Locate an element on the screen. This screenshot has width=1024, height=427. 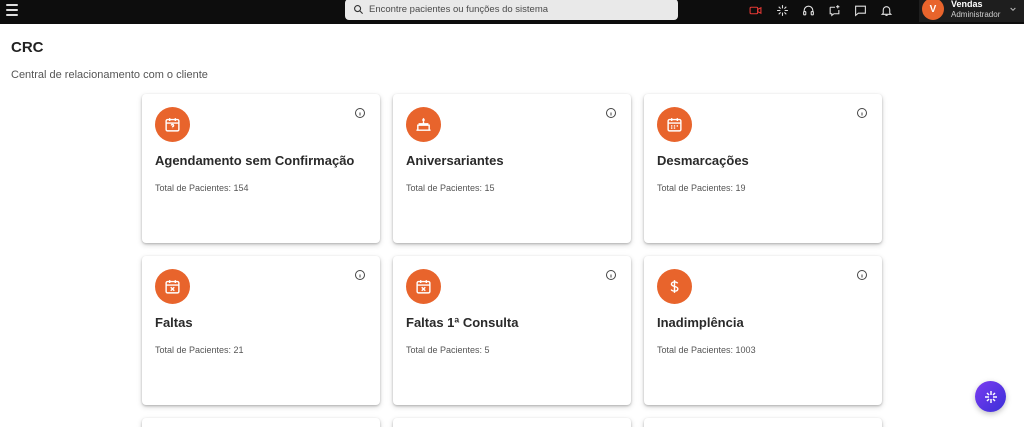
user-menu: V Vendas Administrador is located at coordinates (971, 11).